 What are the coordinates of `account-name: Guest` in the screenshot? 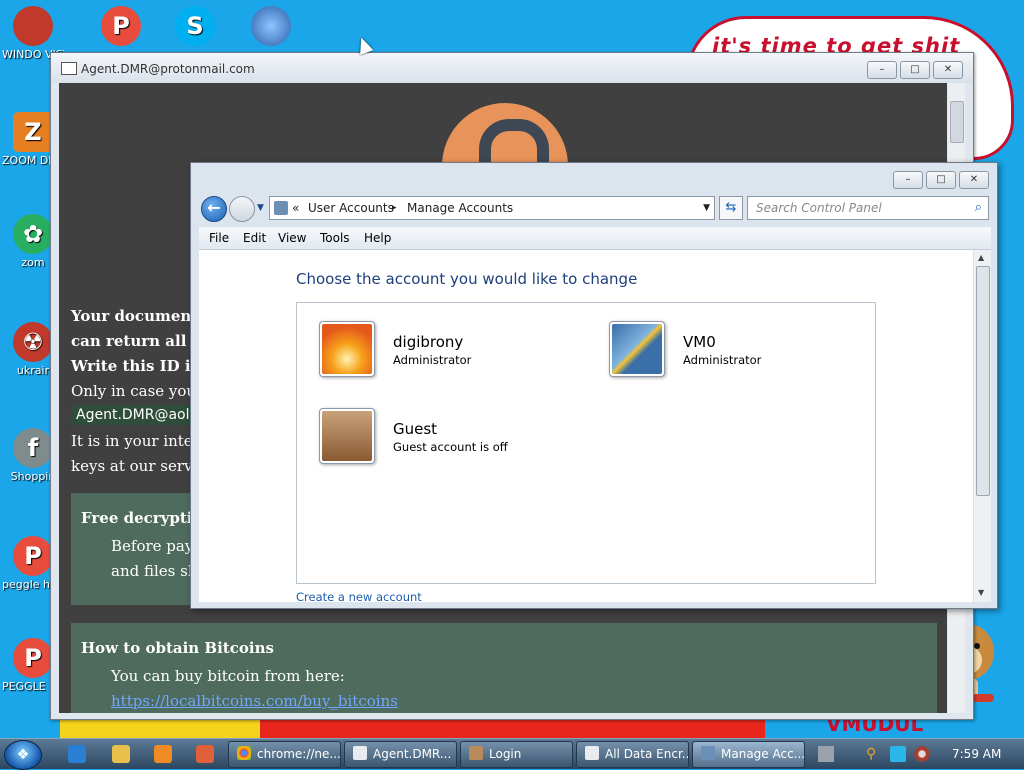 It's located at (415, 429).